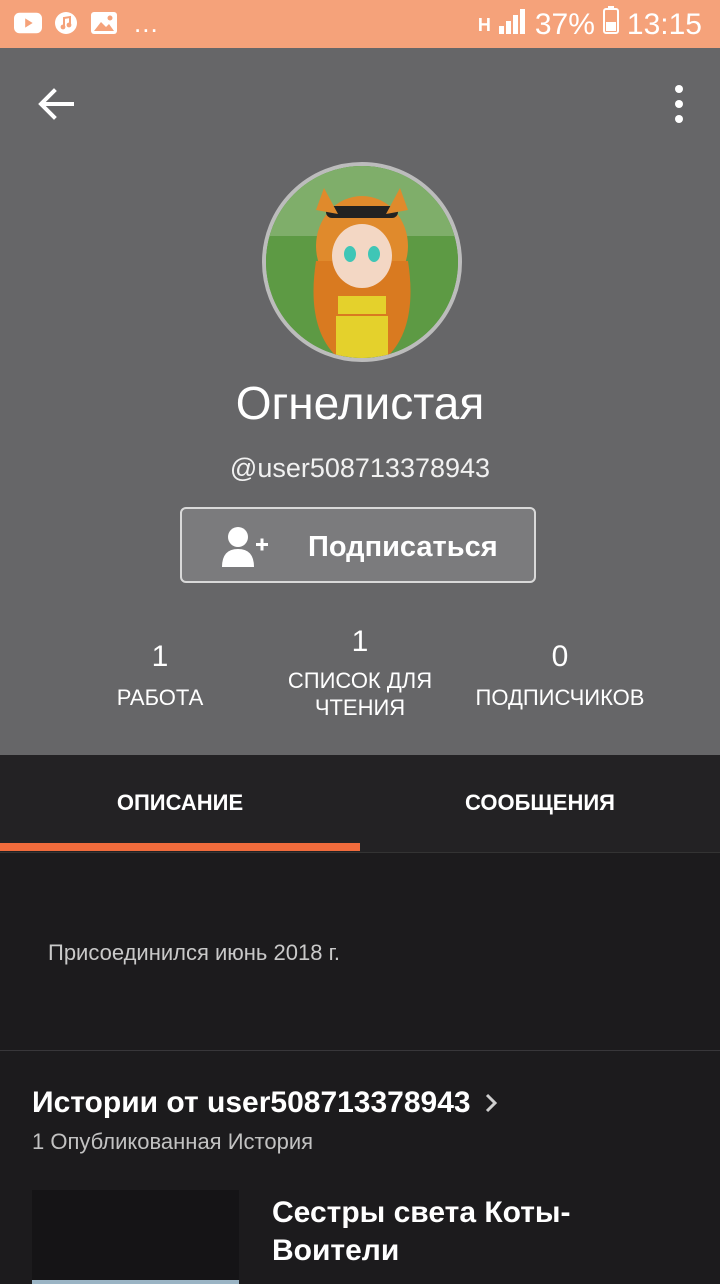 Image resolution: width=720 pixels, height=1284 pixels. I want to click on tab-description: ОПИСАНИЕ, so click(180, 803).